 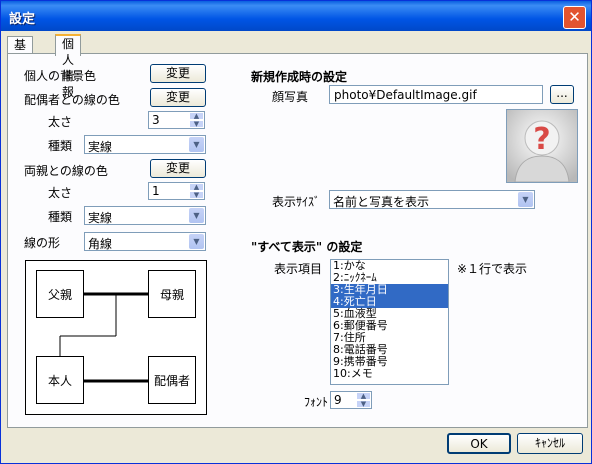 What do you see at coordinates (60, 193) in the screenshot?
I see `parents-thickness-label: 太さ` at bounding box center [60, 193].